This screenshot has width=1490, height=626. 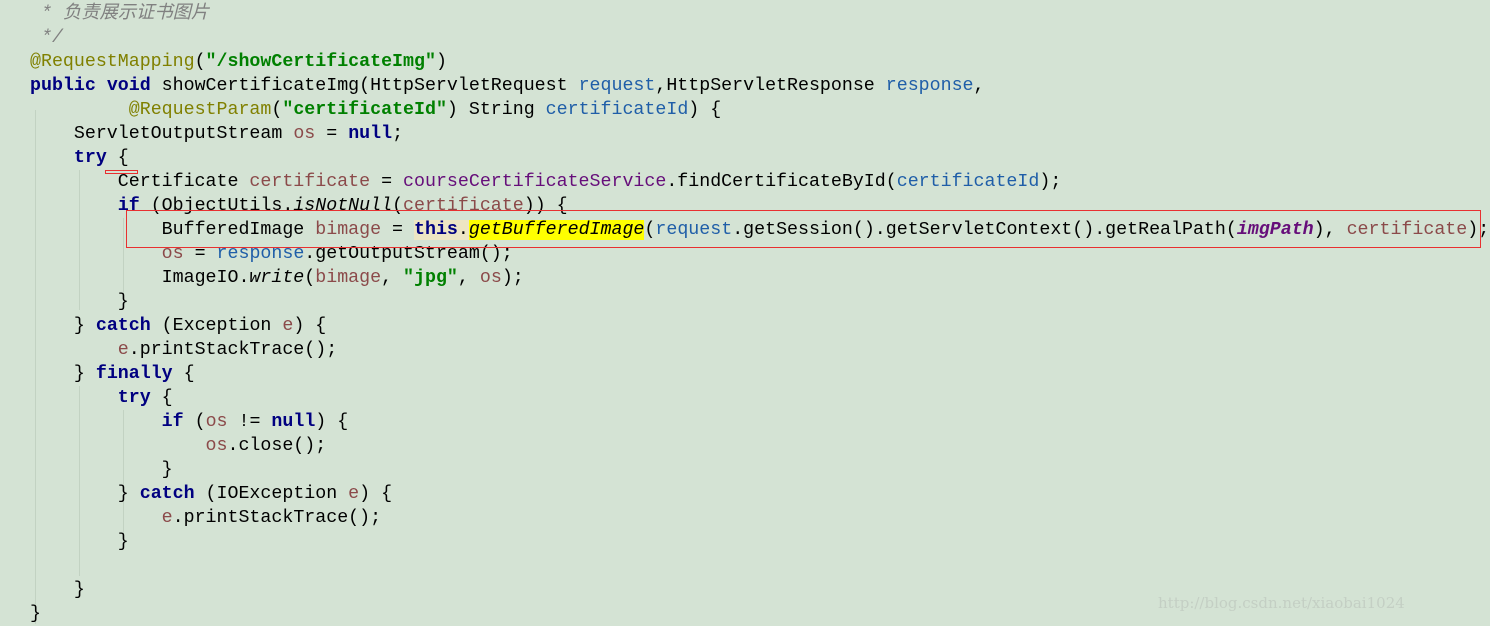 What do you see at coordinates (183, 182) in the screenshot?
I see `code-token: Certificate` at bounding box center [183, 182].